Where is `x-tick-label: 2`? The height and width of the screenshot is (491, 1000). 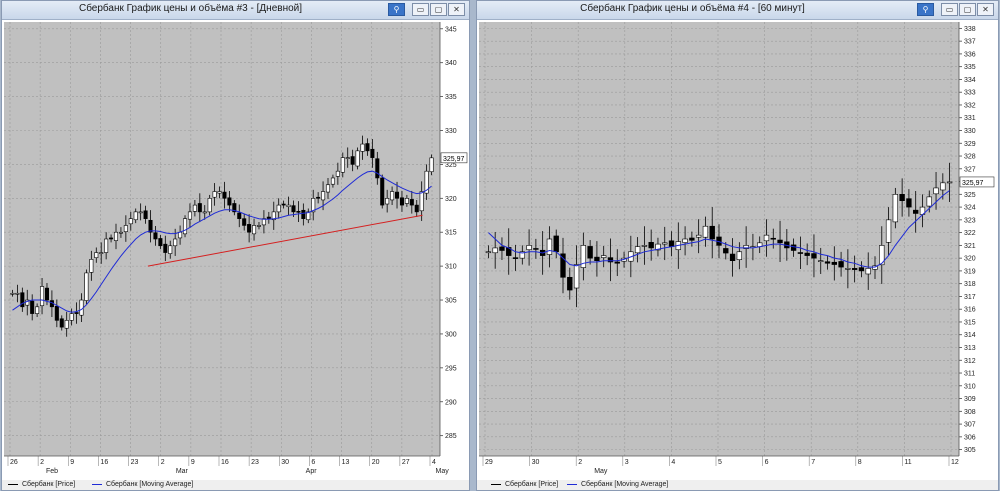
x-tick-label: 2 is located at coordinates (580, 462).